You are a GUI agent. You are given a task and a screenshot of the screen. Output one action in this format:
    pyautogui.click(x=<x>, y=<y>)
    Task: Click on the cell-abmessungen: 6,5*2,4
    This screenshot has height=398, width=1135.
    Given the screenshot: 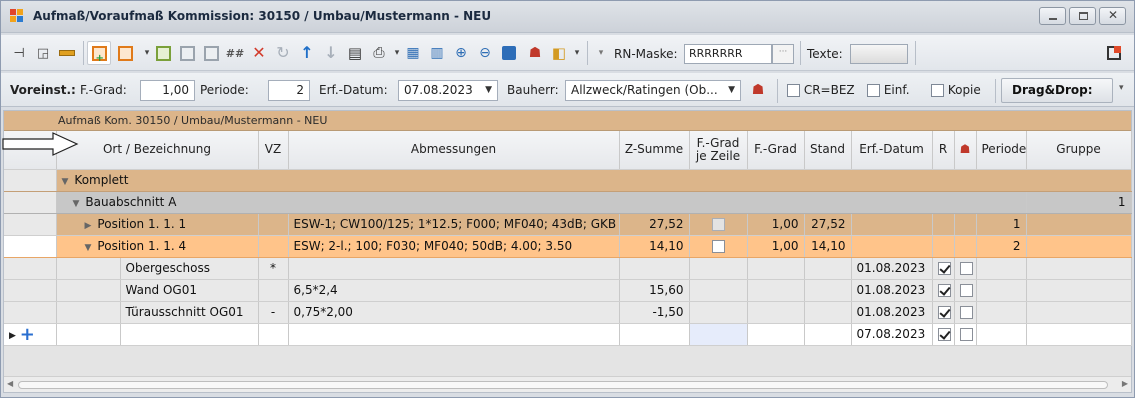 What is the action you would take?
    pyautogui.click(x=454, y=290)
    